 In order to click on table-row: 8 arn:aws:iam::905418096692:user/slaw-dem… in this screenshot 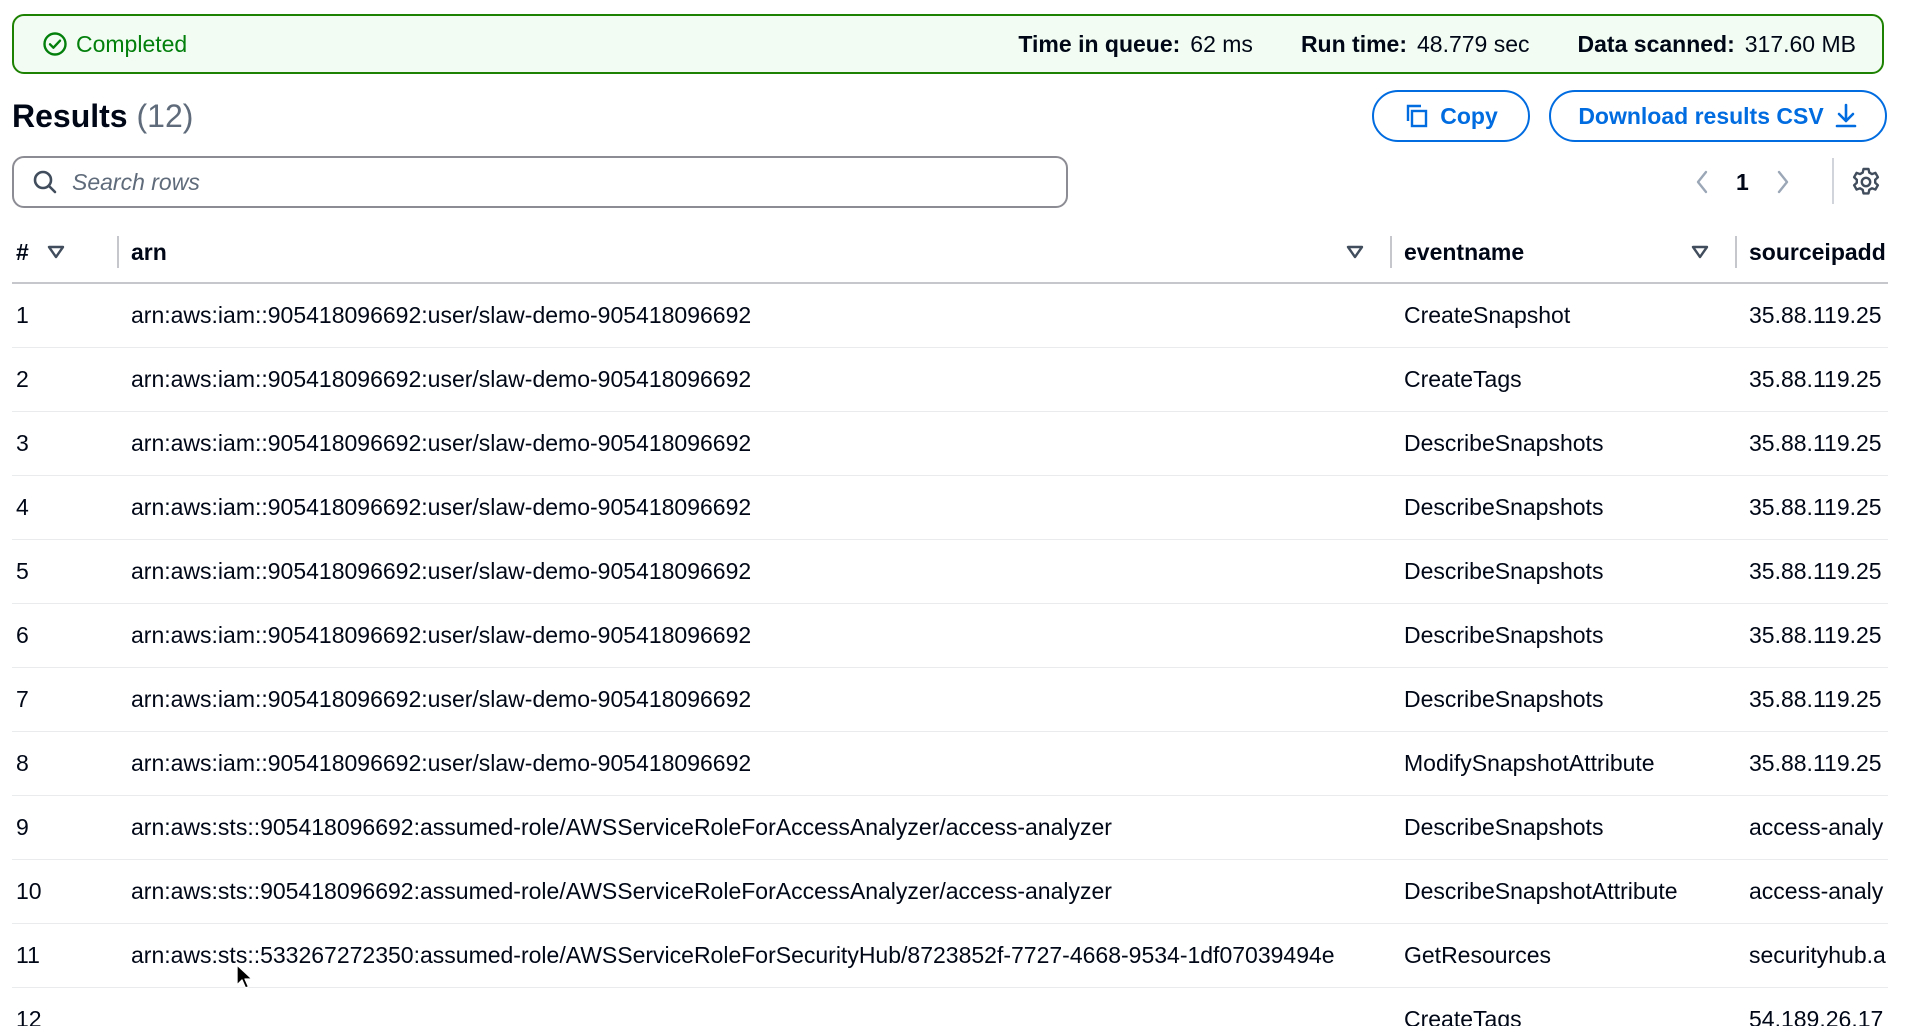, I will do `click(950, 763)`.